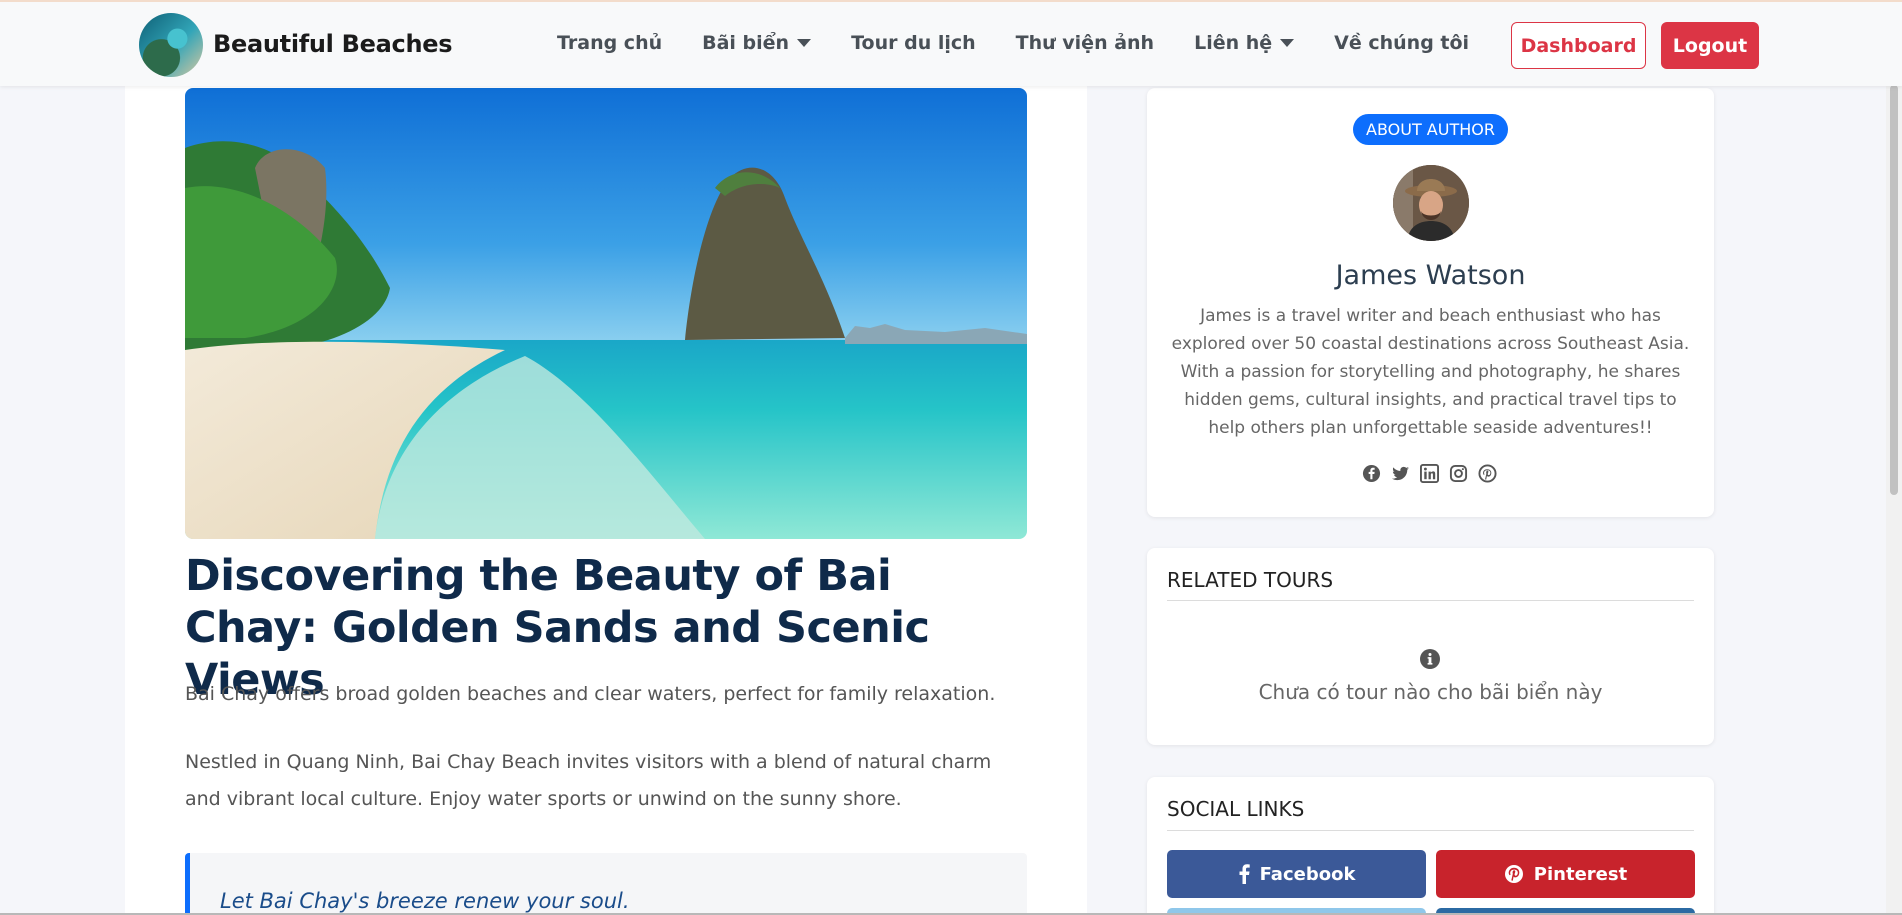 The width and height of the screenshot is (1902, 915). What do you see at coordinates (1250, 580) in the screenshot?
I see `related-tours-heading: RELATED TOURS` at bounding box center [1250, 580].